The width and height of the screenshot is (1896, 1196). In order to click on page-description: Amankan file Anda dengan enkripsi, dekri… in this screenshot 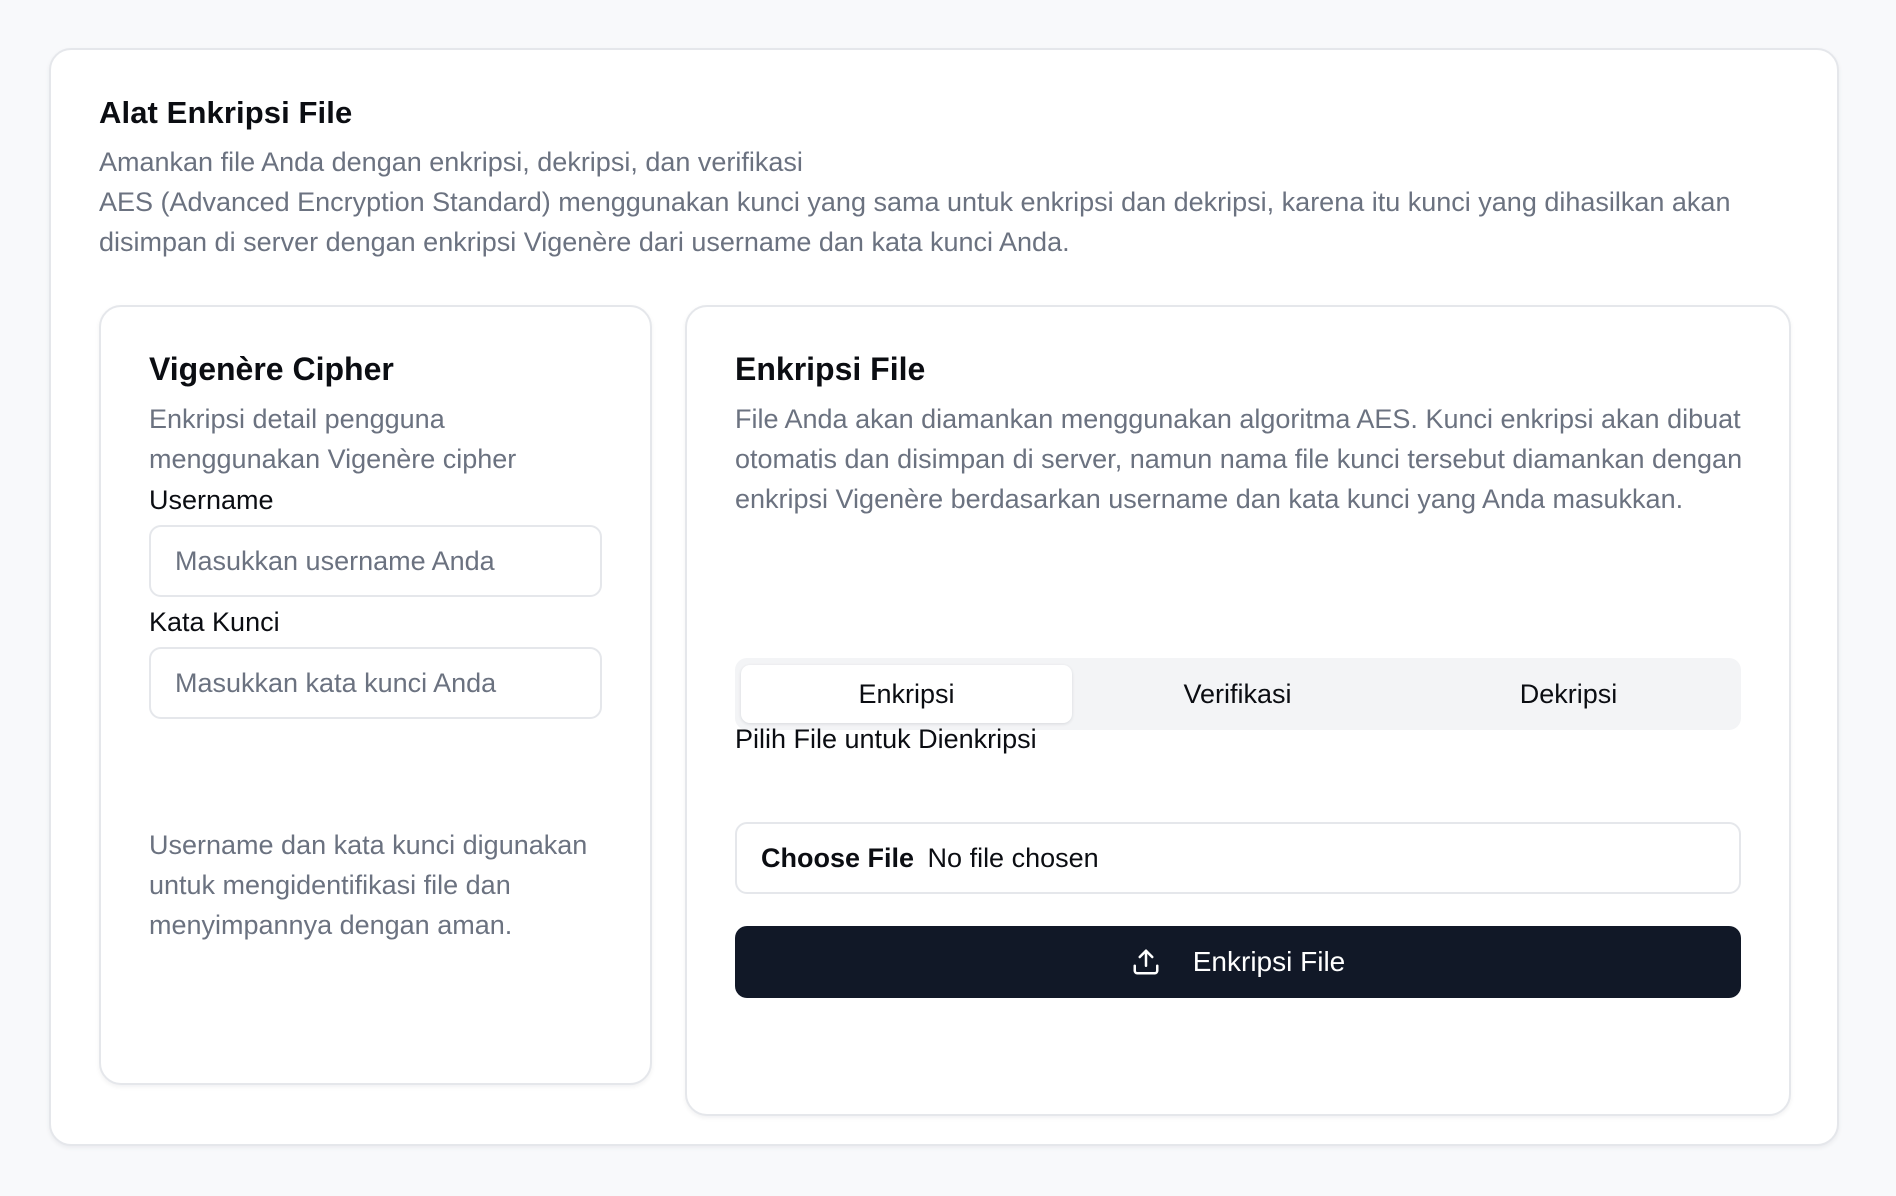, I will do `click(949, 202)`.